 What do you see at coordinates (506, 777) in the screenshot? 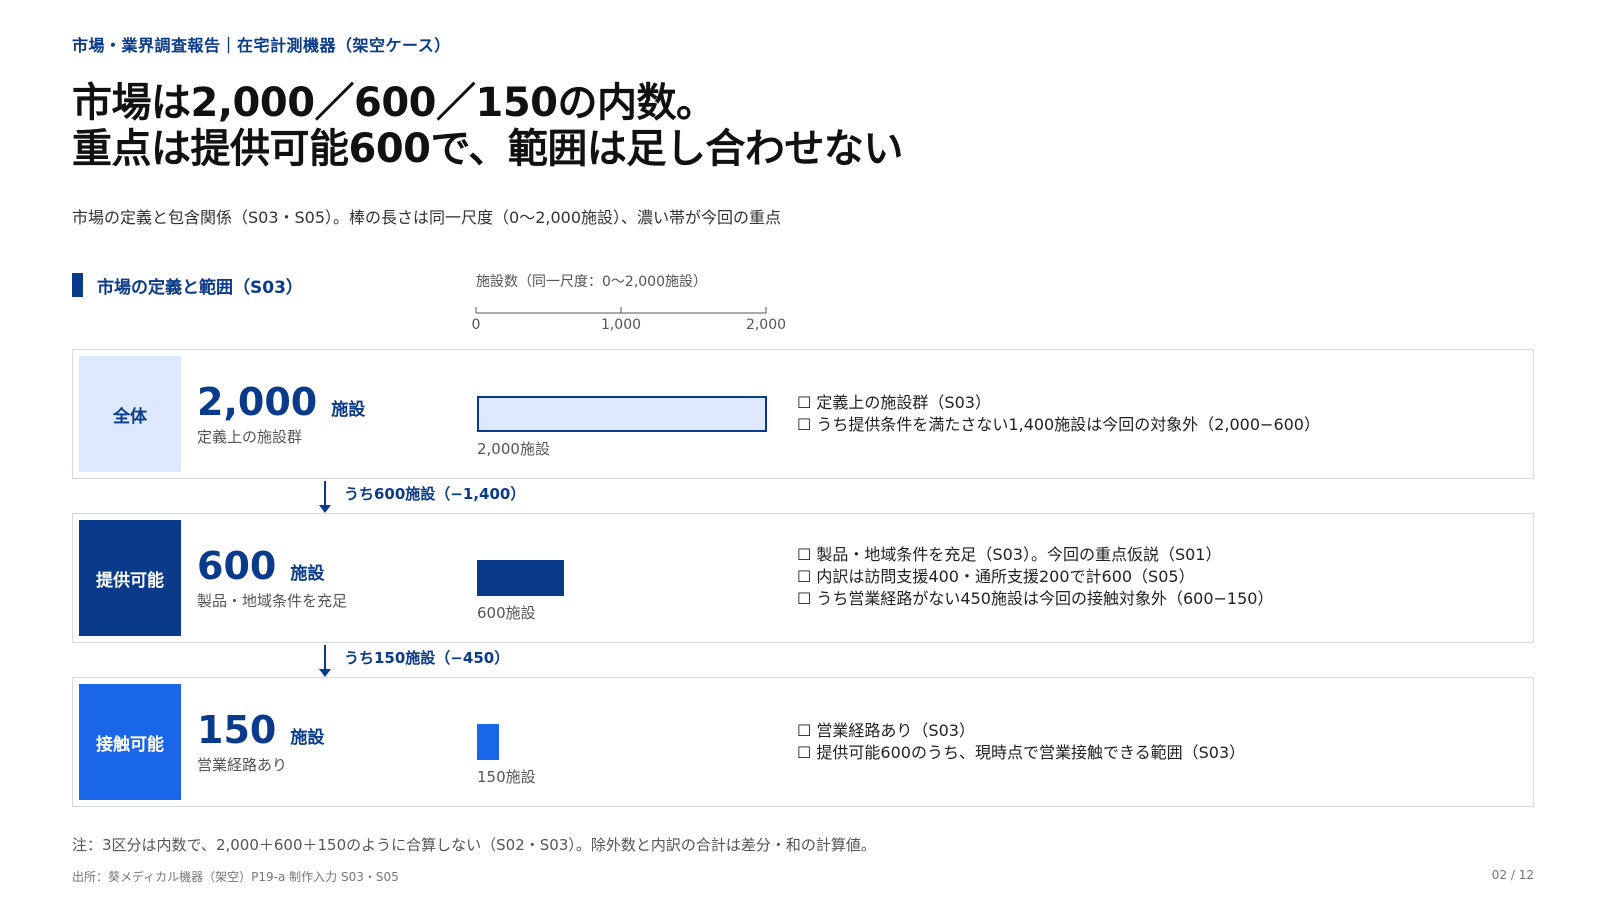
I see `bar-value-label-reachable: 150施設` at bounding box center [506, 777].